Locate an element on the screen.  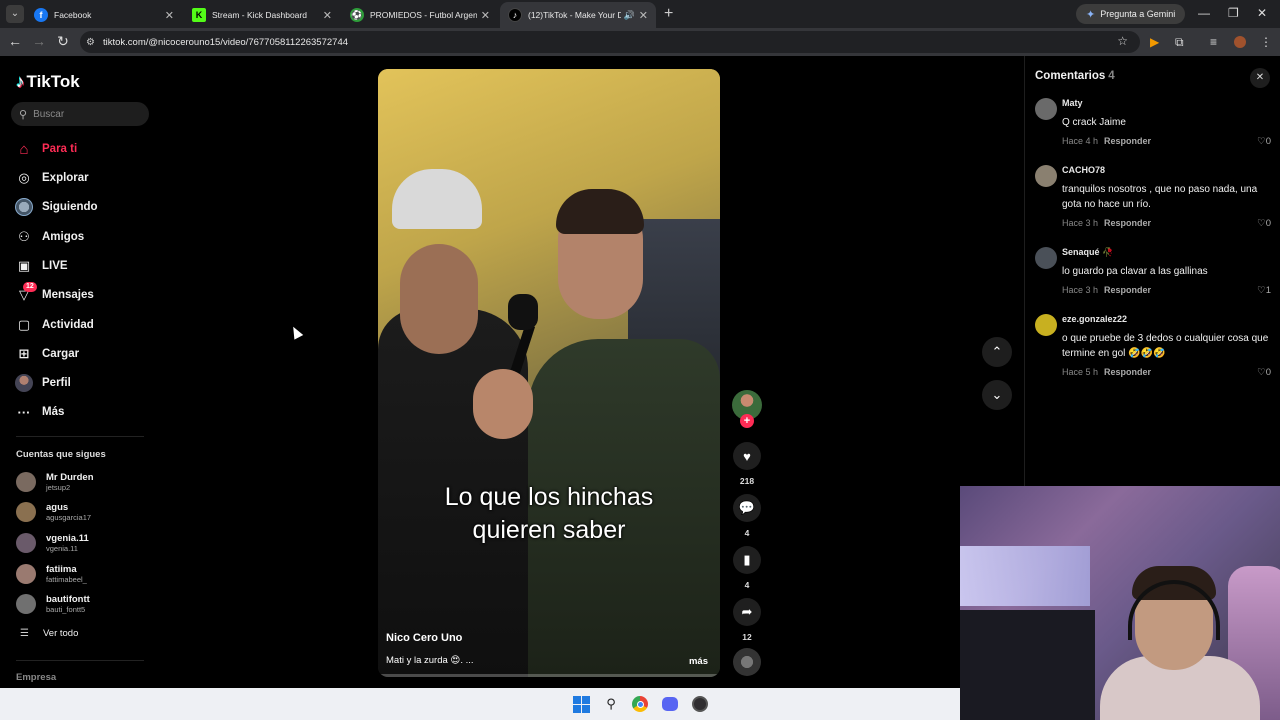
comment-item: Maty Q crack Jaime Hace 4 h Responder ♡0 is located at coordinates (1153, 126).